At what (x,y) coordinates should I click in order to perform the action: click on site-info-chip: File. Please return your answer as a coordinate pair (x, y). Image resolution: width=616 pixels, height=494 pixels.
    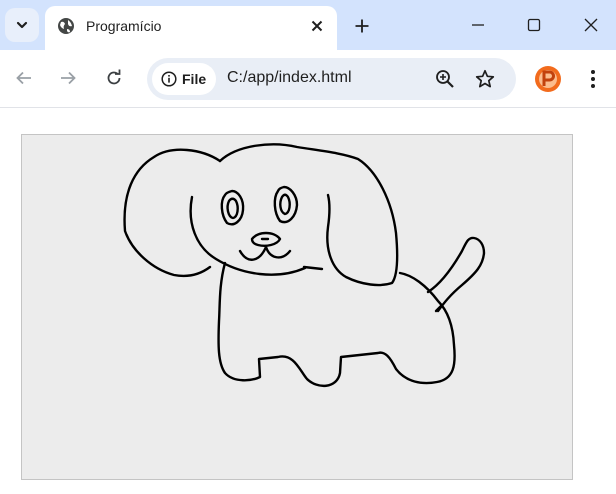
    Looking at the image, I should click on (184, 79).